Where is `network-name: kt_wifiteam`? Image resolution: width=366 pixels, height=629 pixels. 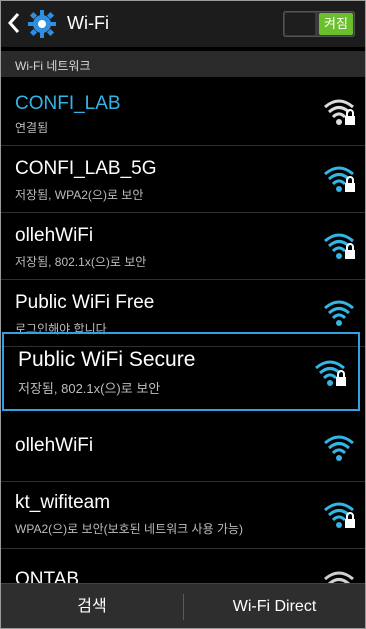
network-name: kt_wifiteam is located at coordinates (63, 502).